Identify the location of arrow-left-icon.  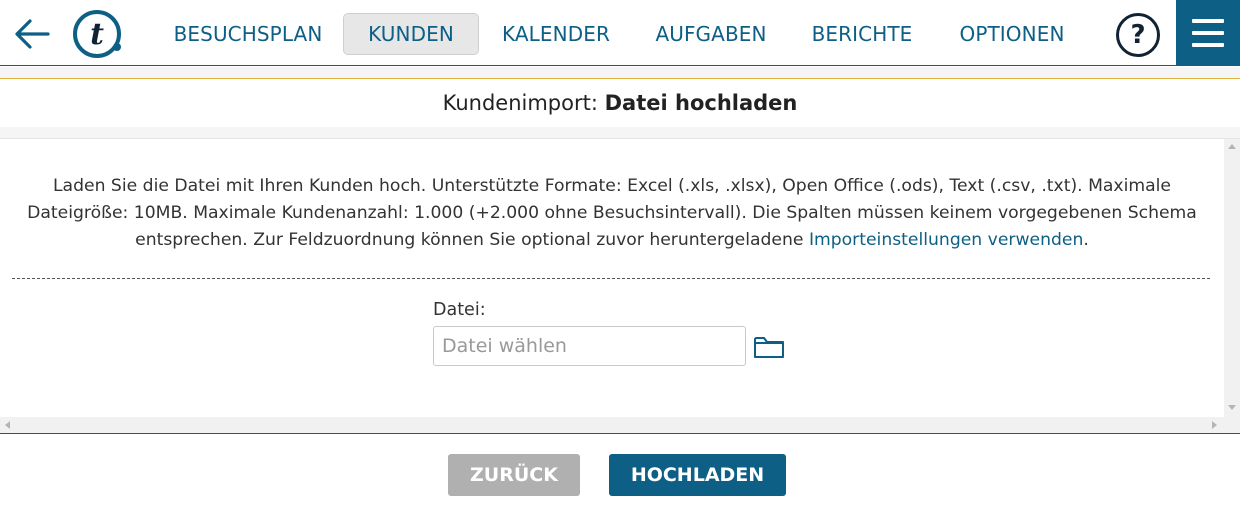
(32, 34).